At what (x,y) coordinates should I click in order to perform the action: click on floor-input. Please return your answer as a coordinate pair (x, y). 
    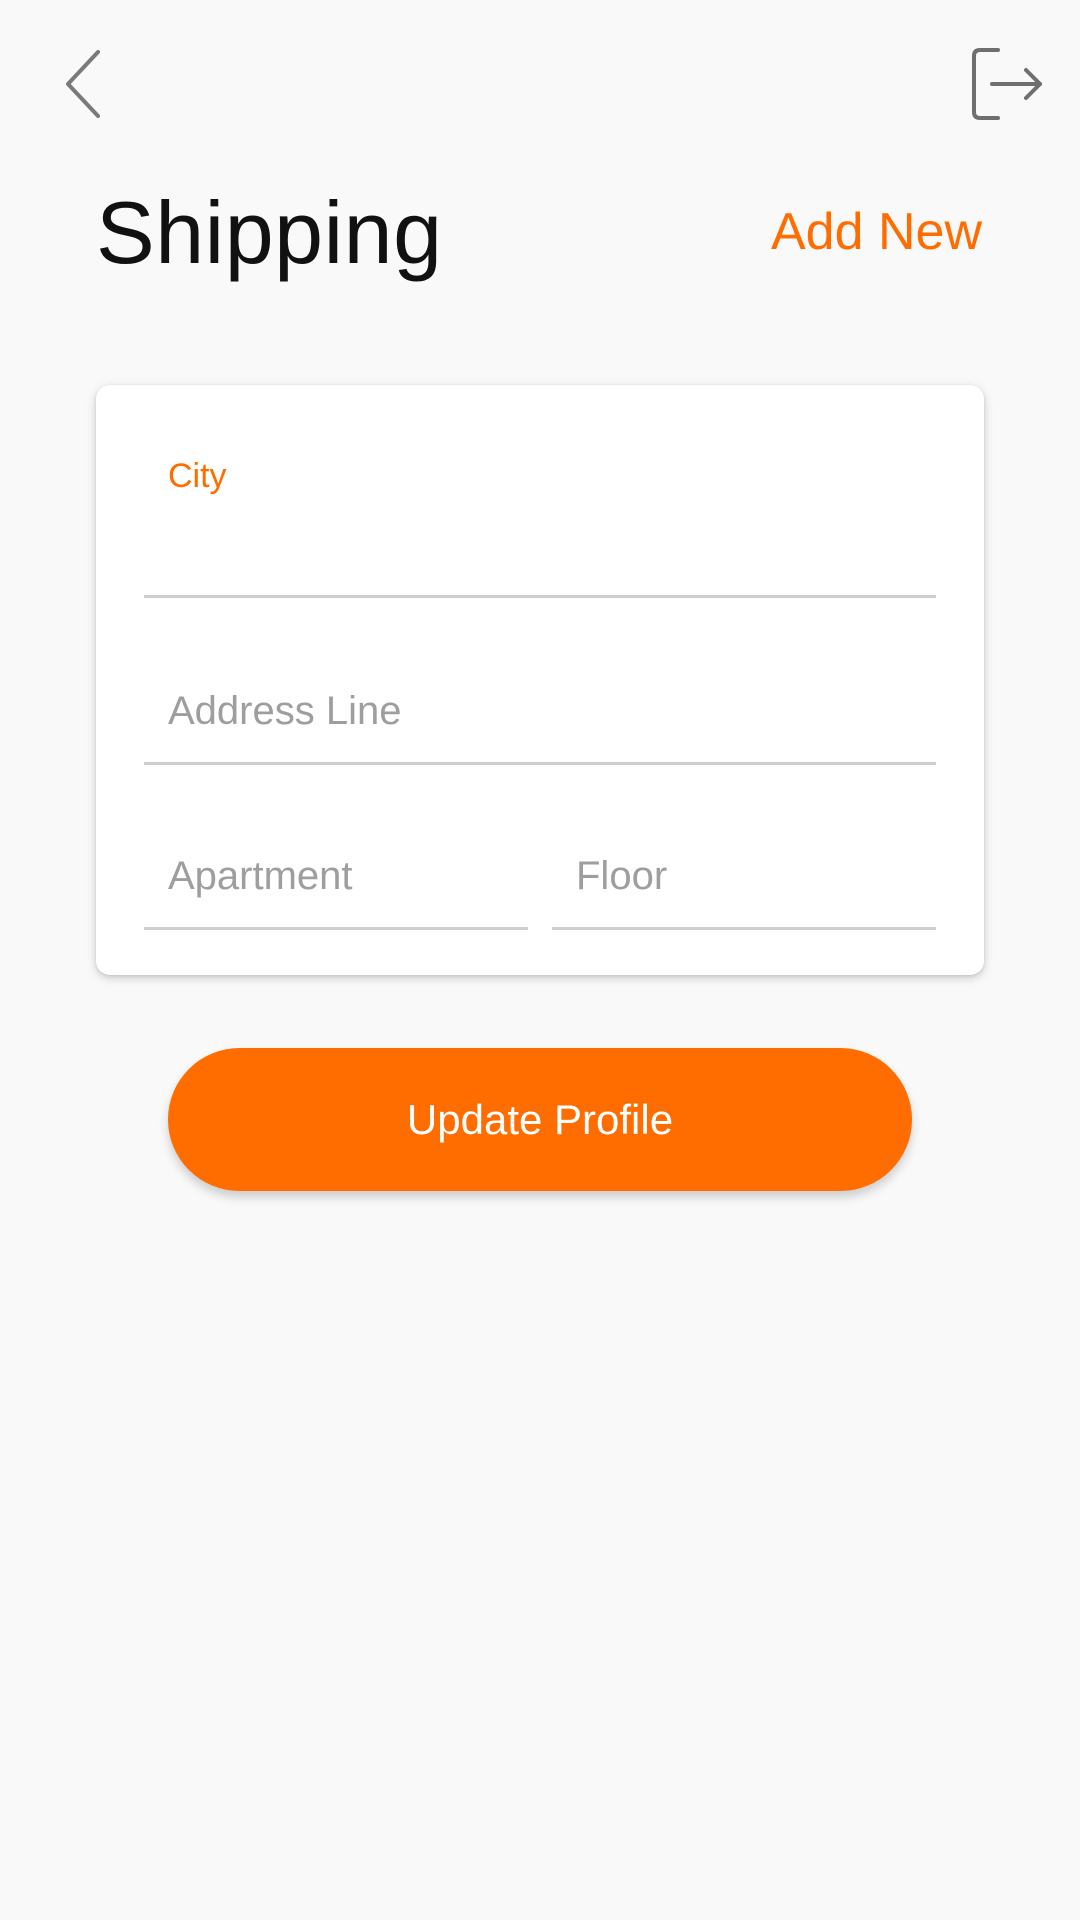
    Looking at the image, I should click on (744, 858).